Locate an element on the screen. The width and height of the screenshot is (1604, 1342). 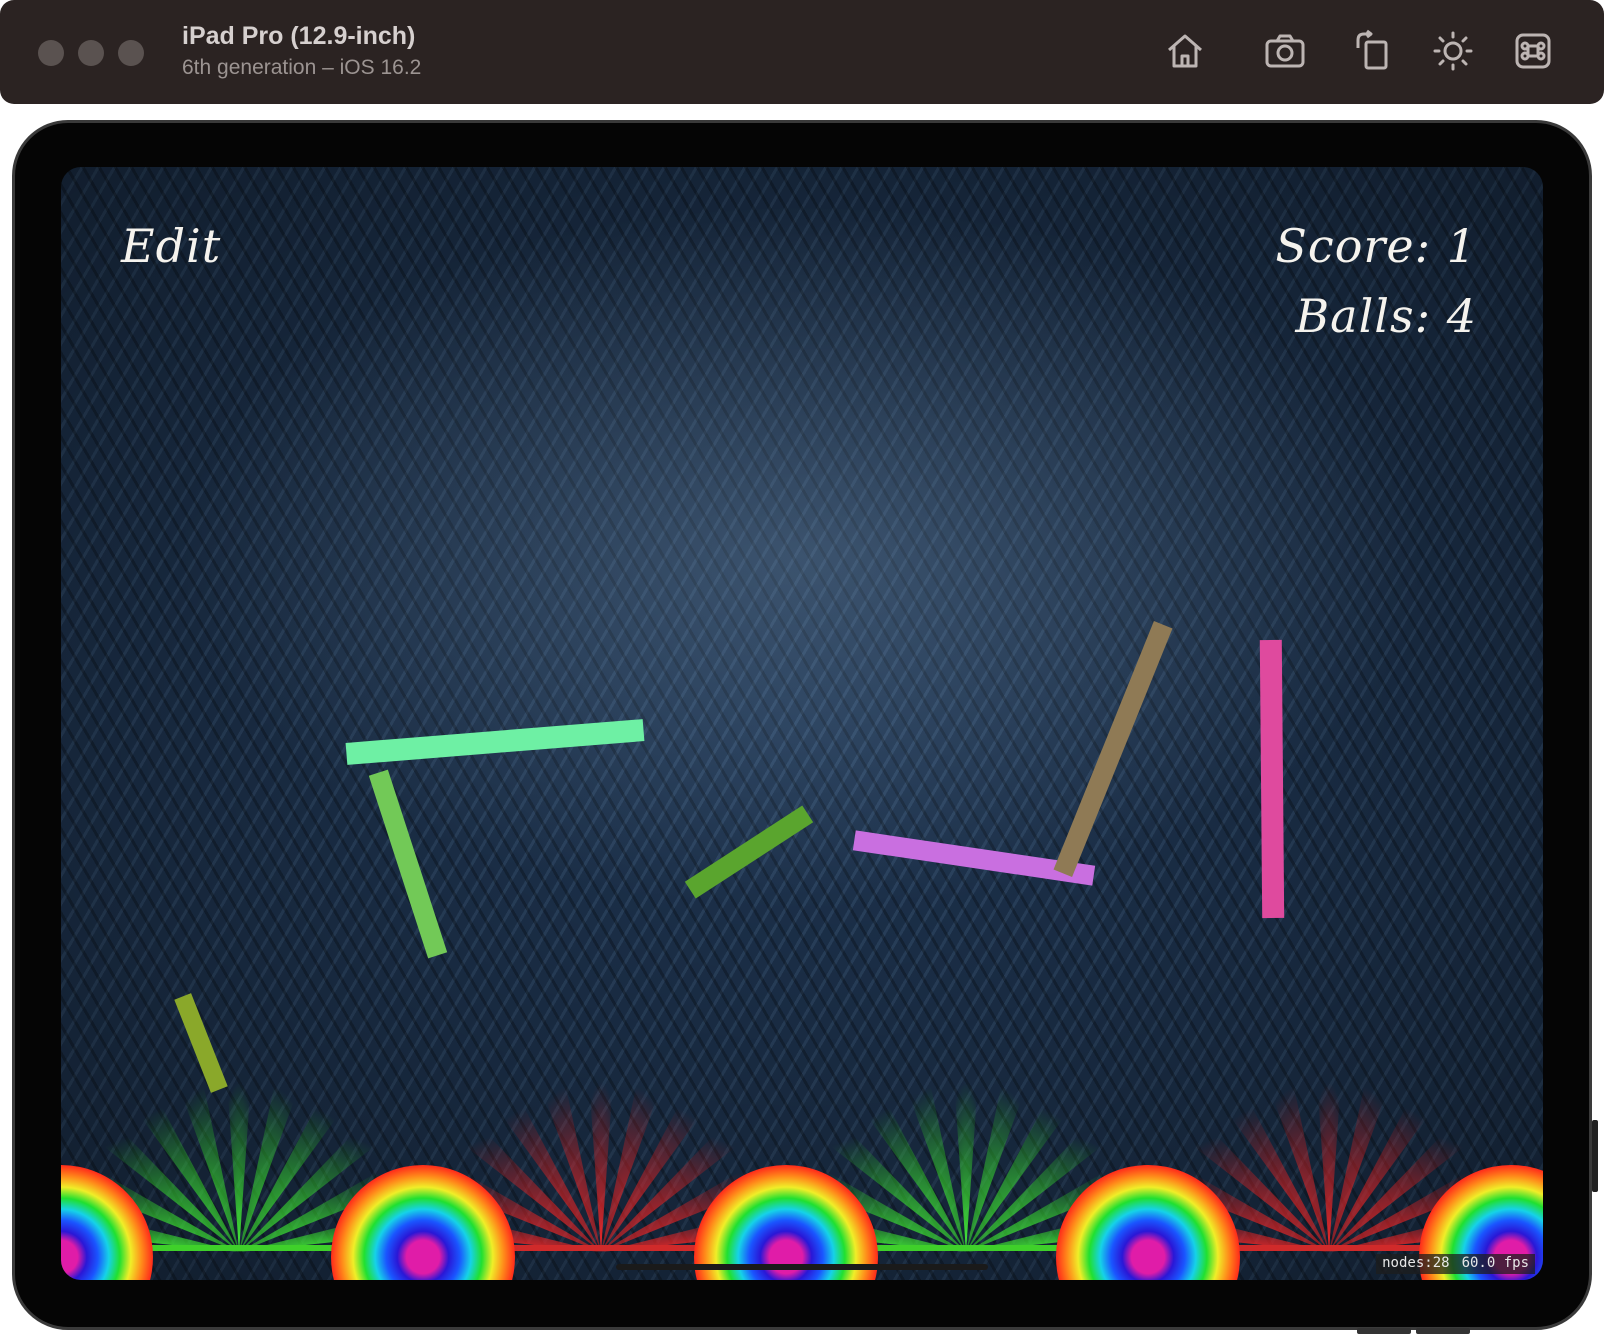
pink-bar is located at coordinates (1272, 779).